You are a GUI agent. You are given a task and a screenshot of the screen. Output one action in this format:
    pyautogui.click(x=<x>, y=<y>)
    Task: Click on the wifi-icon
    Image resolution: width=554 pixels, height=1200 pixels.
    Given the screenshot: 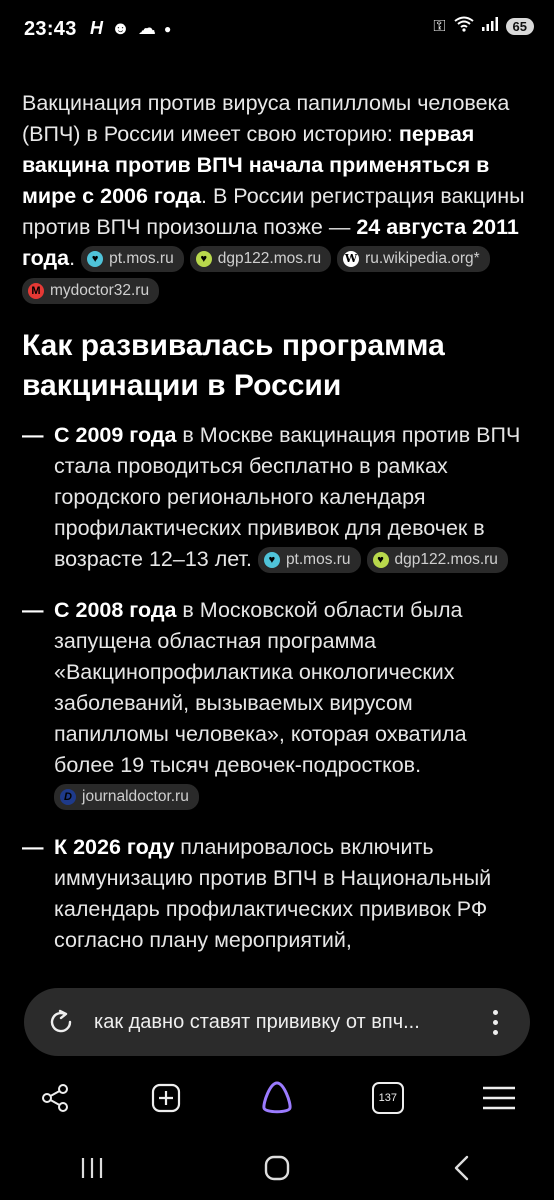 What is the action you would take?
    pyautogui.click(x=463, y=26)
    